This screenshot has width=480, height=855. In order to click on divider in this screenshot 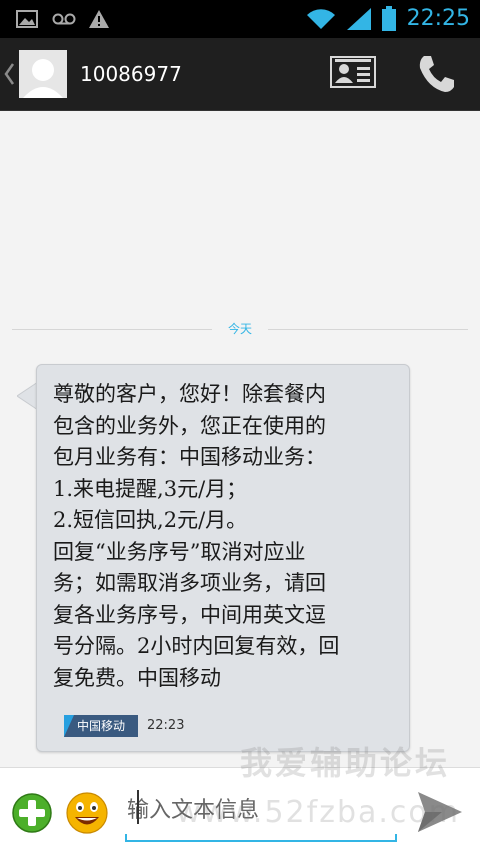, I will do `click(368, 329)`.